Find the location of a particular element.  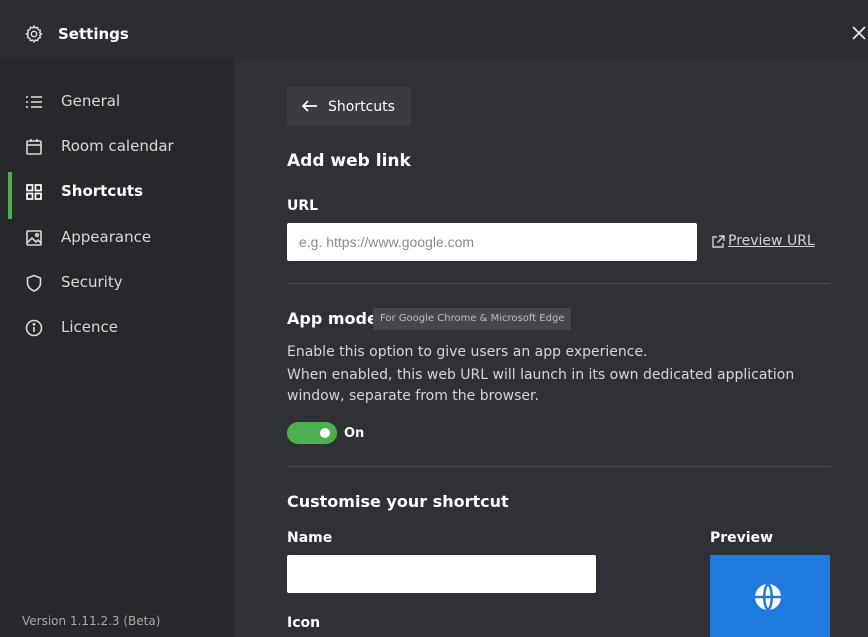

image-icon is located at coordinates (34, 238).